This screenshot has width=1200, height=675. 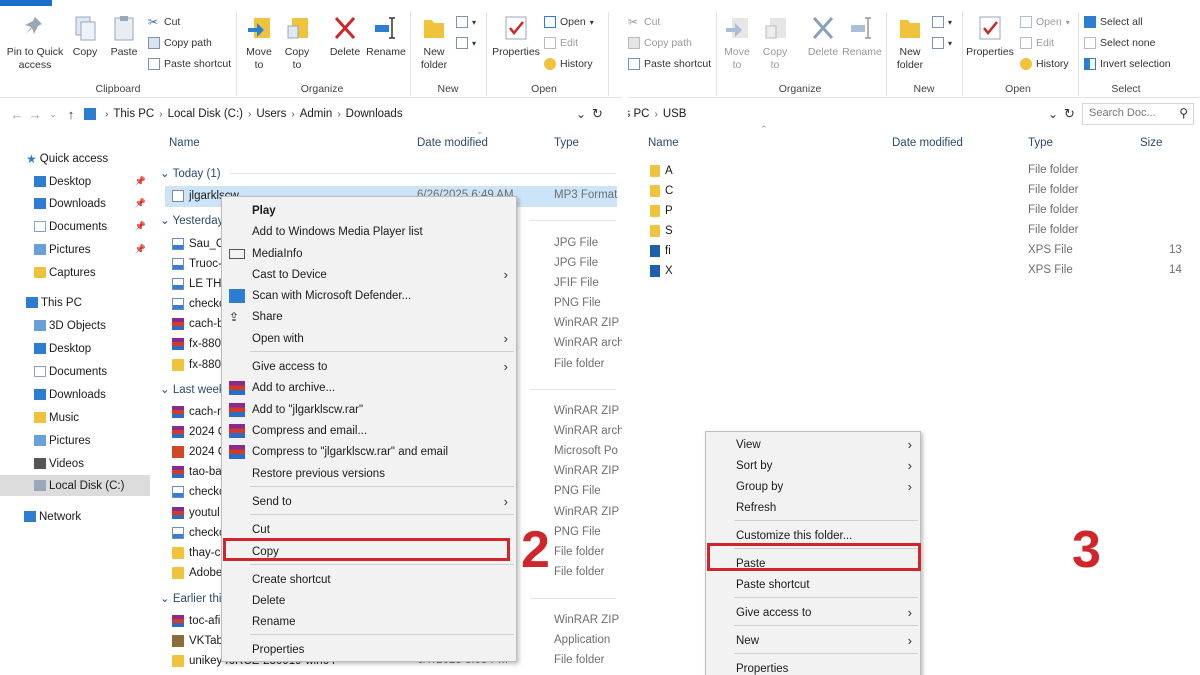 I want to click on nav-3d-objects: 3D Objects, so click(x=75, y=325).